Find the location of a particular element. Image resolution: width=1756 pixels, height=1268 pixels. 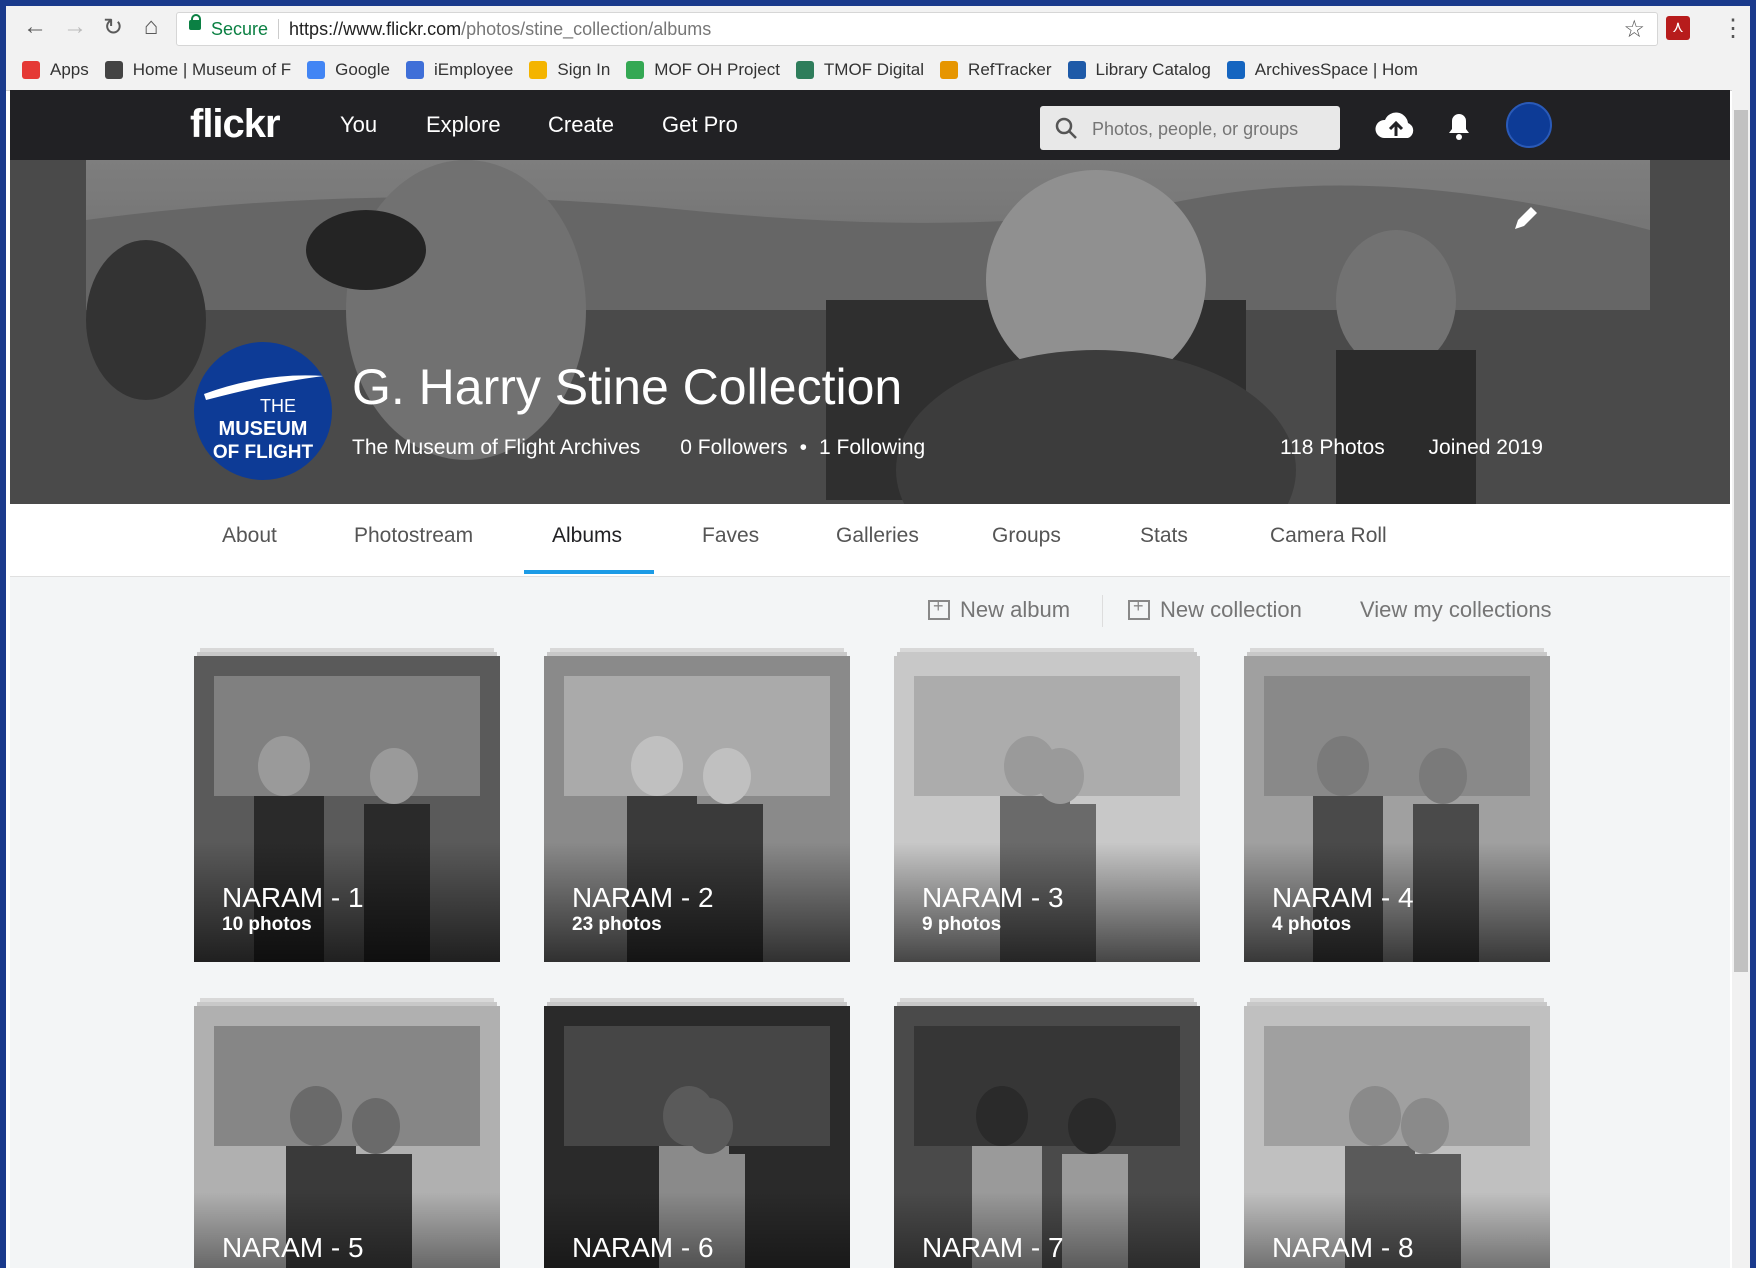

bookmark-item: ArchivesSpace | Hom is located at coordinates (1322, 70).